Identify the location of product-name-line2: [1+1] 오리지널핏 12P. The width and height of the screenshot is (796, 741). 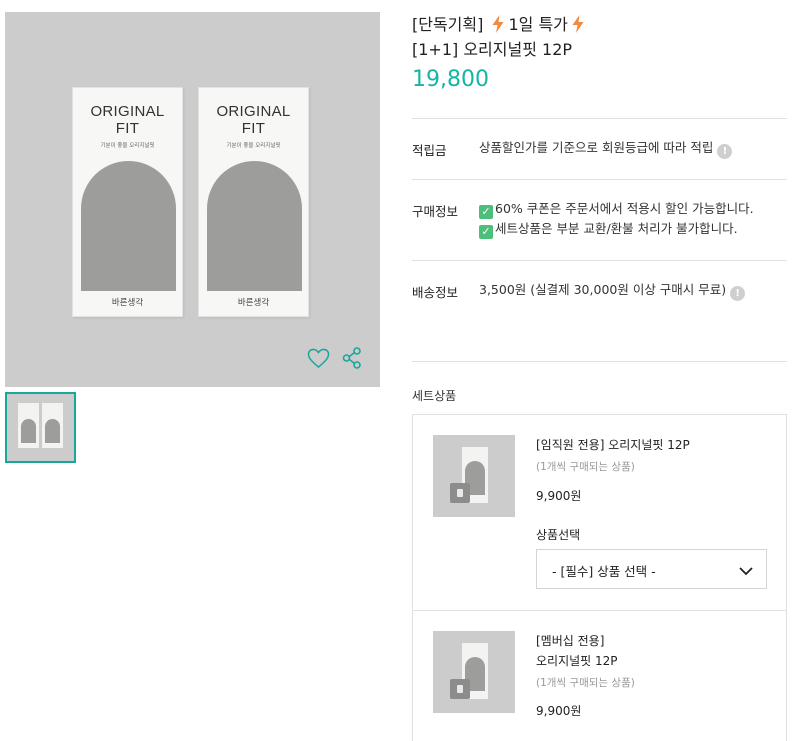
(492, 49).